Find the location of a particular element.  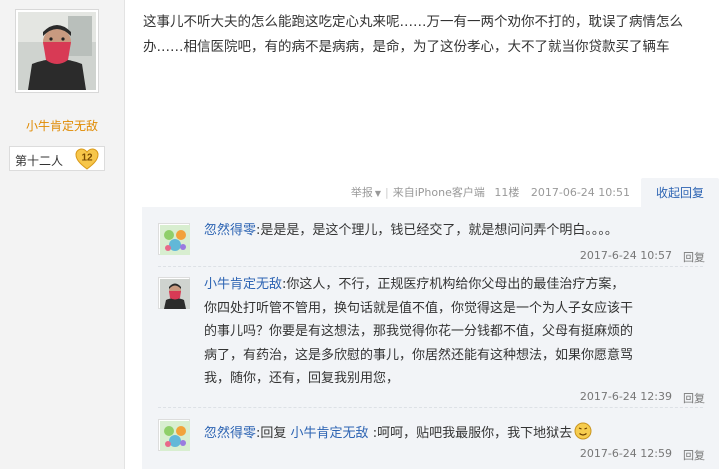

reply-target-user-link: 小牛肯定无敌 is located at coordinates (330, 433).